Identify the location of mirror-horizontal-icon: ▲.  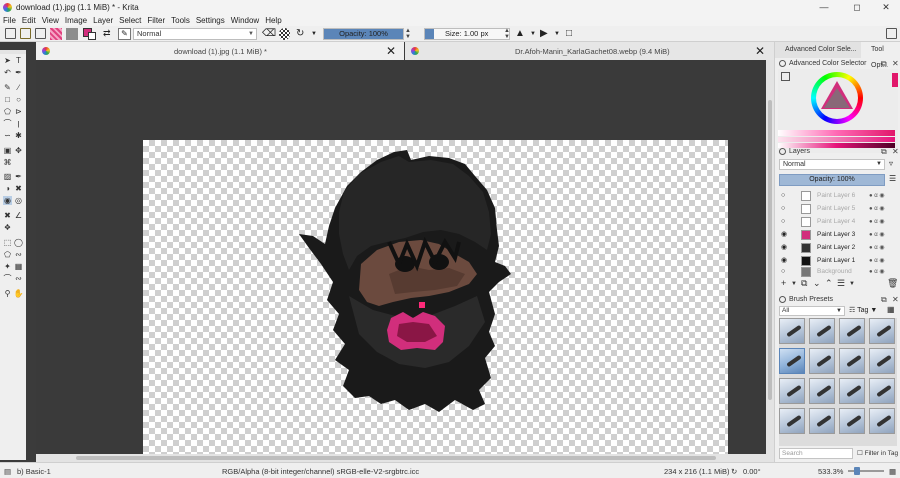
(521, 34).